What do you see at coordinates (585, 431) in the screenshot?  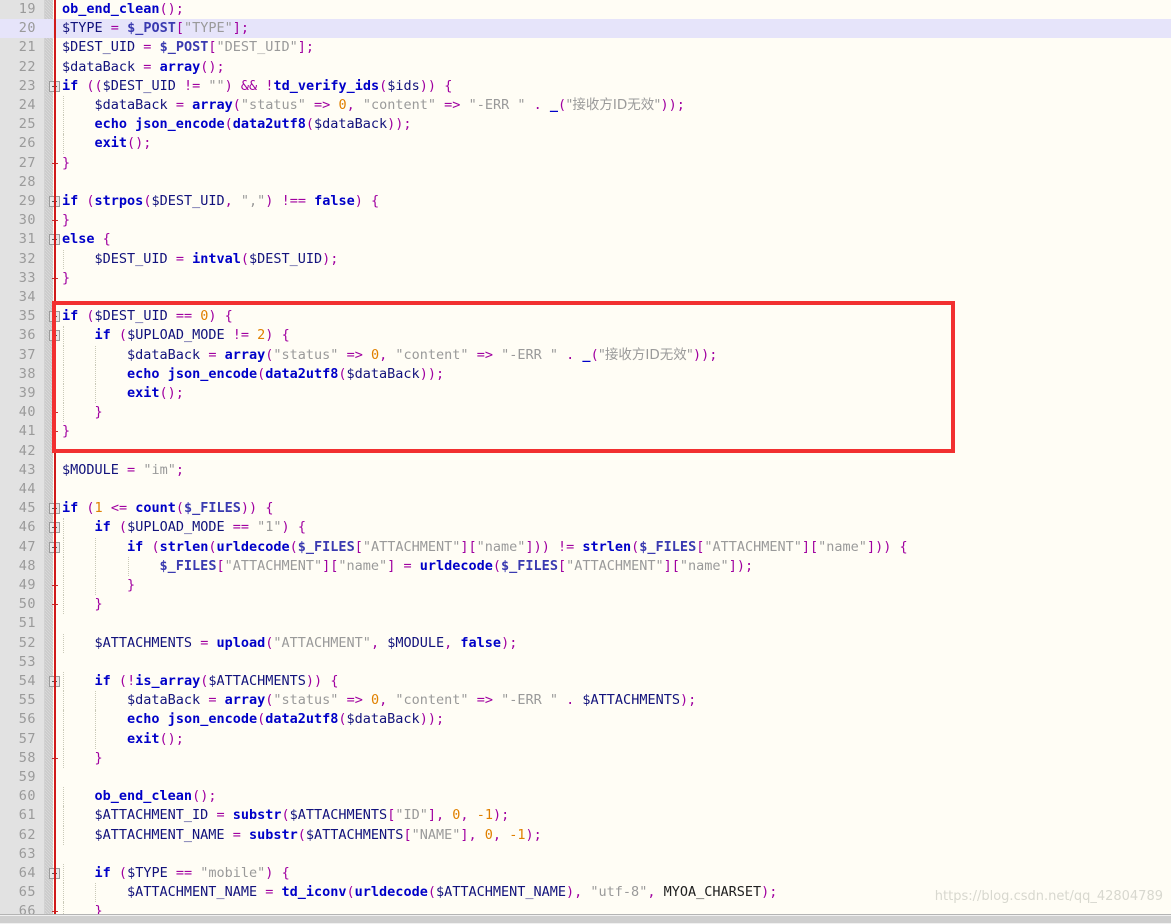 I see `code-line: 41}` at bounding box center [585, 431].